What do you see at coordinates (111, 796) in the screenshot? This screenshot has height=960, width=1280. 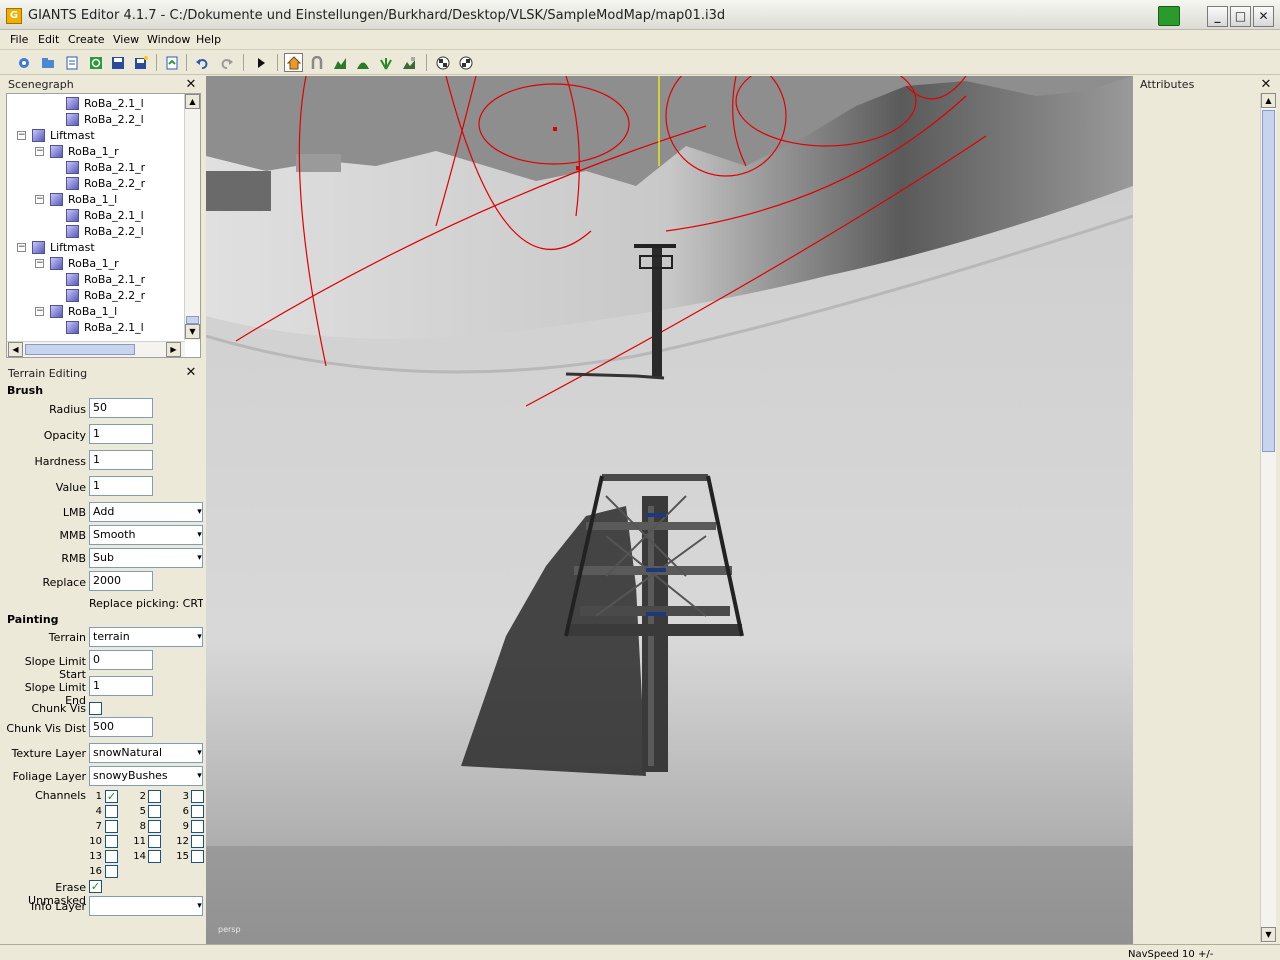 I see `channel-checkbox: ✓` at bounding box center [111, 796].